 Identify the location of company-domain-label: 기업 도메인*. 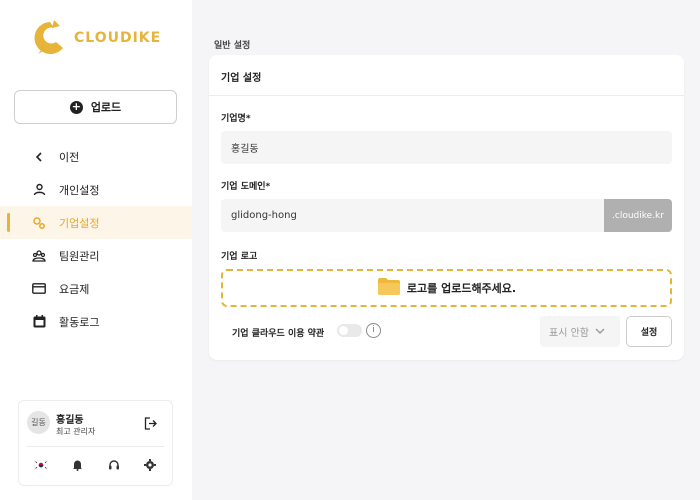
(246, 187).